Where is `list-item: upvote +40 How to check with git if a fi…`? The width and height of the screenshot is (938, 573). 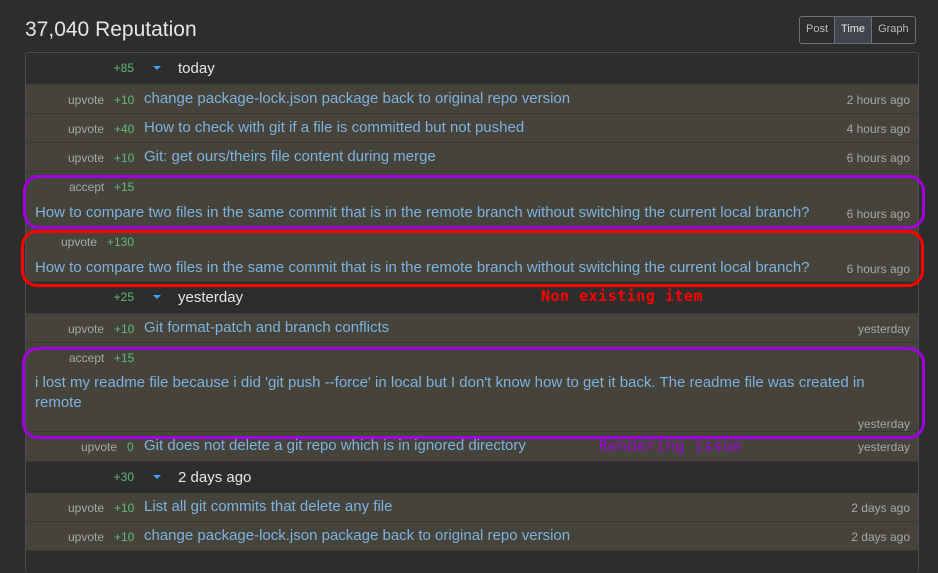
list-item: upvote +40 How to check with git if a fi… is located at coordinates (472, 128).